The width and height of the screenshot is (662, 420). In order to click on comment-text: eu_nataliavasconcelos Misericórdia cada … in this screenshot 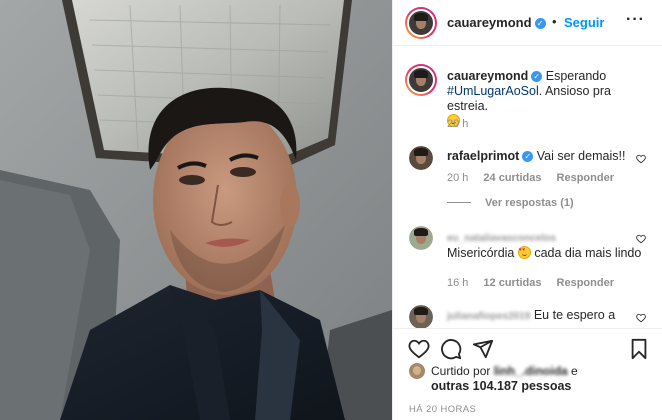, I will do `click(544, 245)`.